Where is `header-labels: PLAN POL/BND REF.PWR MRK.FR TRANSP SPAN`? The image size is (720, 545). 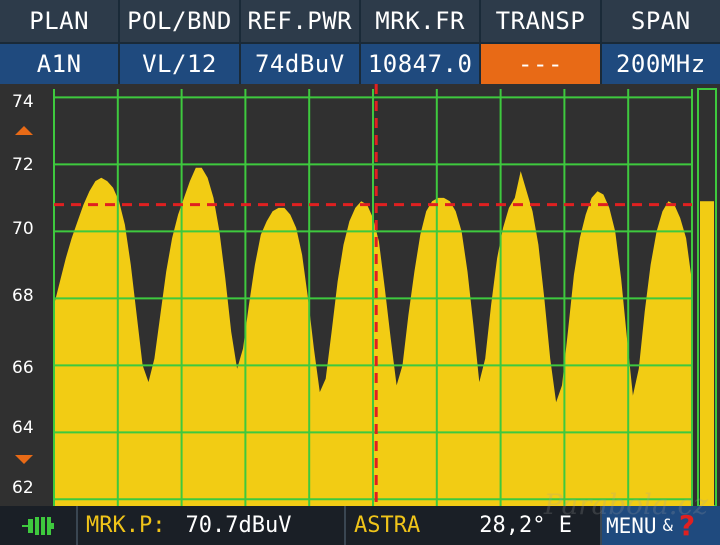
header-labels: PLAN POL/BND REF.PWR MRK.FR TRANSP SPAN is located at coordinates (360, 22).